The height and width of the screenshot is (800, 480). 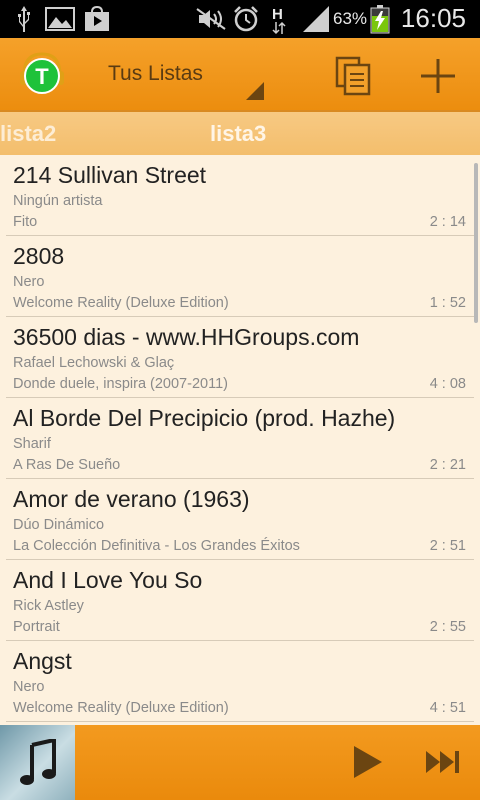 I want to click on status-bar: H 63% 16:05, so click(x=240, y=19).